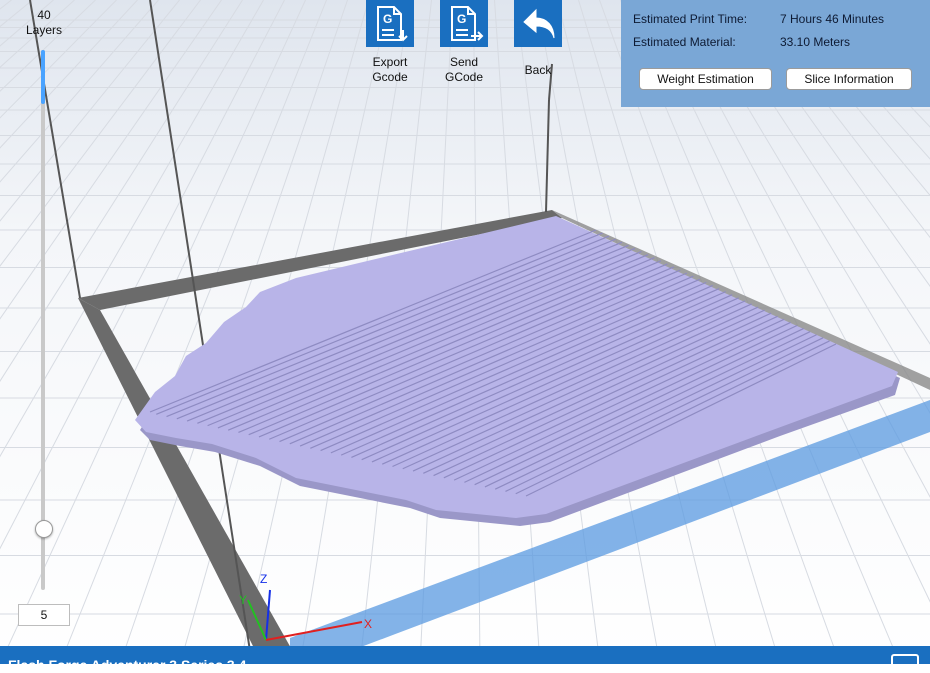  Describe the element at coordinates (44, 615) in the screenshot. I see `current-layer-input: 5` at that location.